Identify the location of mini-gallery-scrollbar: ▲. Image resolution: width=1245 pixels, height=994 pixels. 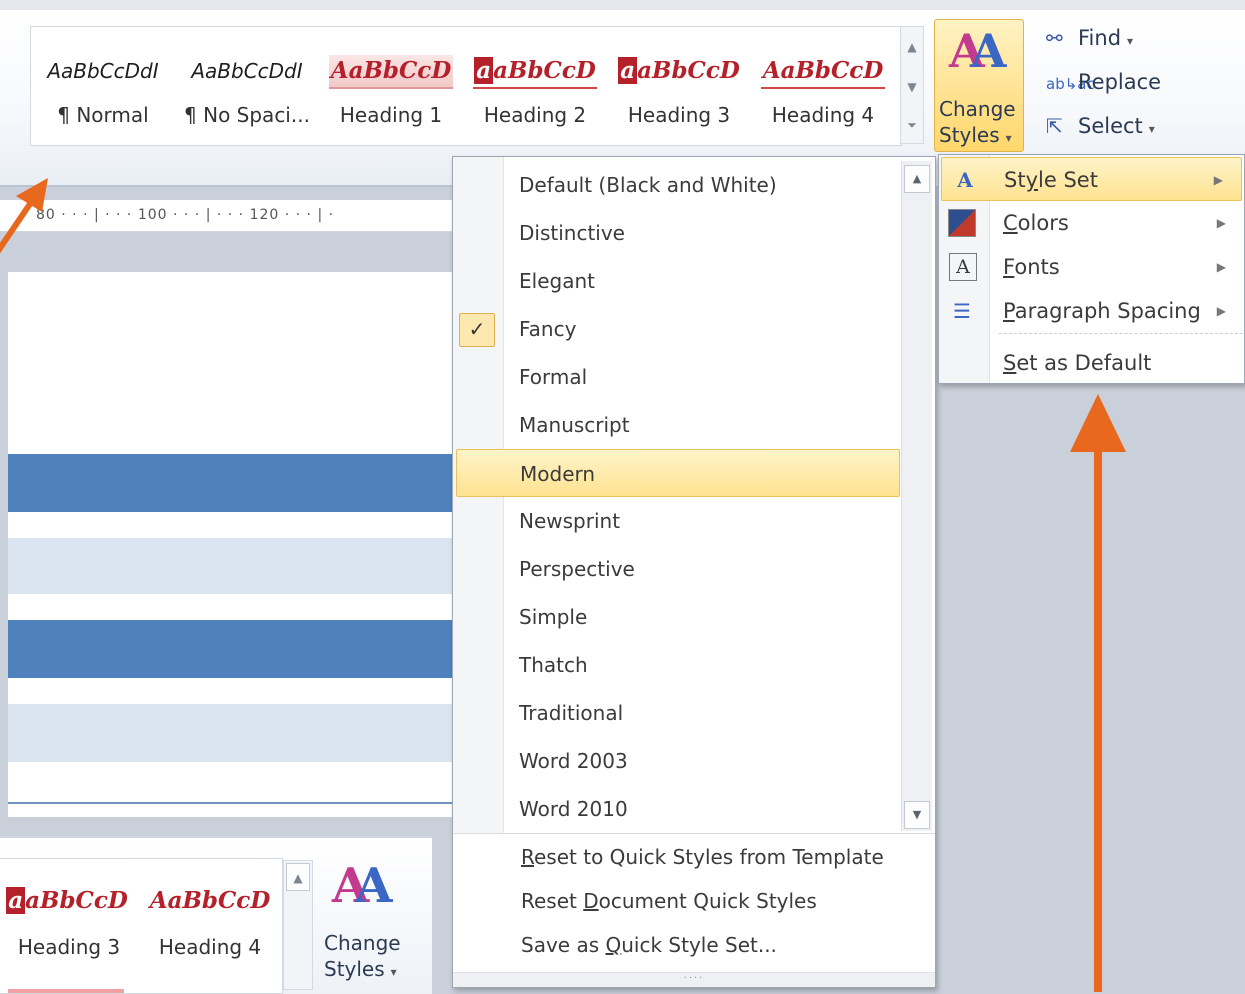
(298, 925).